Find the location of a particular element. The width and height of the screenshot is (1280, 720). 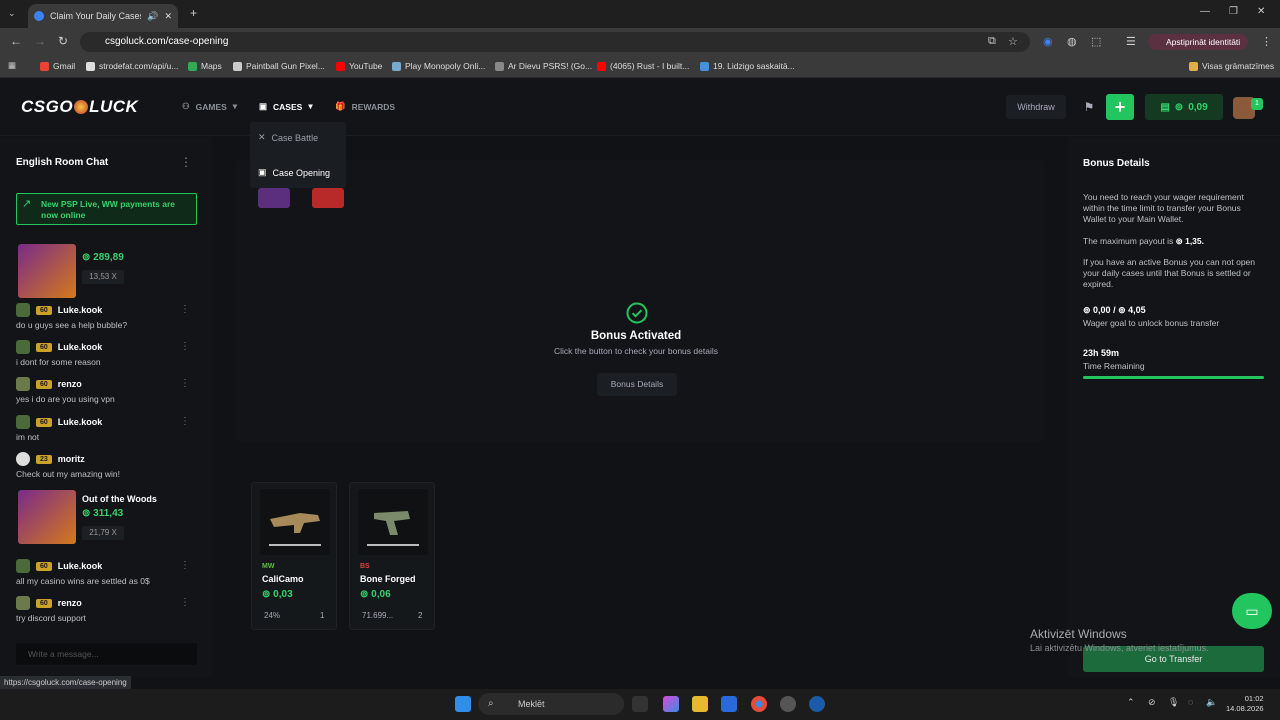

back-icon: ← is located at coordinates (16, 41).